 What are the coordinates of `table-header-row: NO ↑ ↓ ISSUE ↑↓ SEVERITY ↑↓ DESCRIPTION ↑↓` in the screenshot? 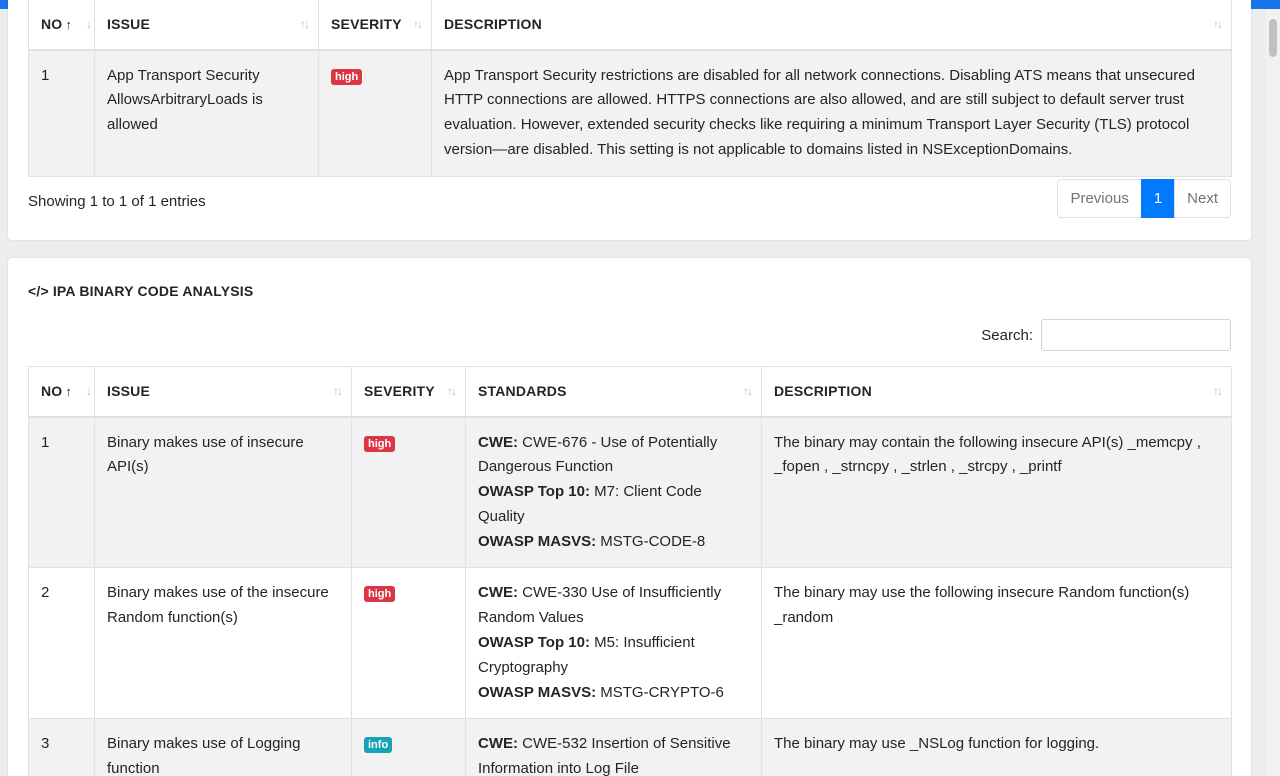 It's located at (630, 25).